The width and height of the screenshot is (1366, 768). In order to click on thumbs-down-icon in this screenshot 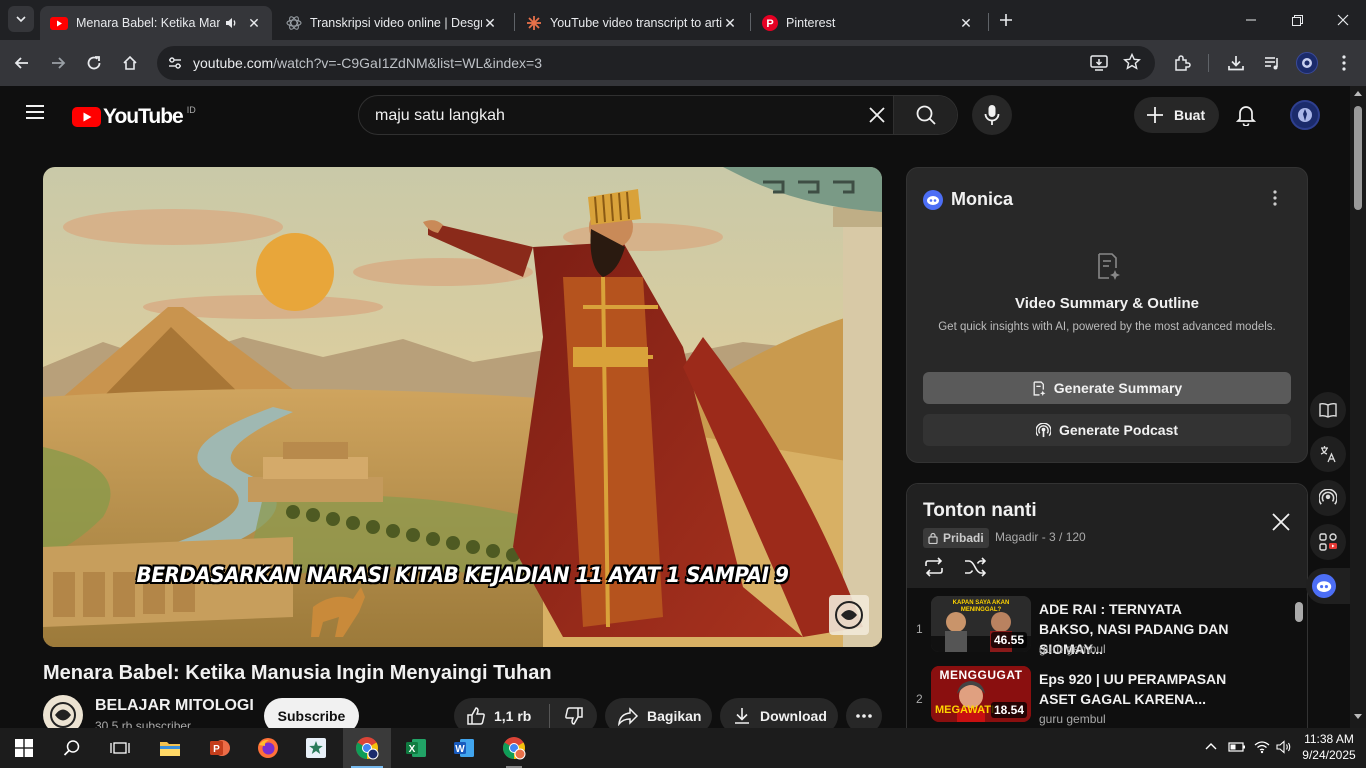, I will do `click(573, 716)`.